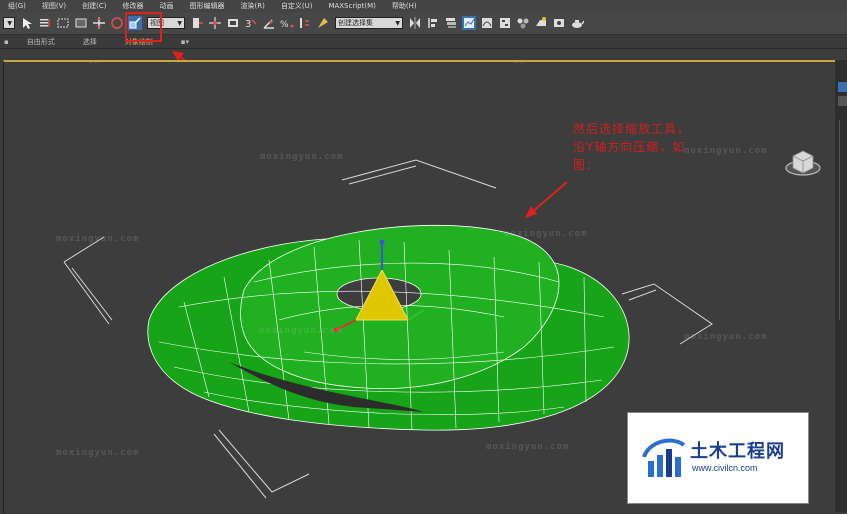 This screenshot has height=514, width=847. I want to click on panel-divider, so click(843, 220).